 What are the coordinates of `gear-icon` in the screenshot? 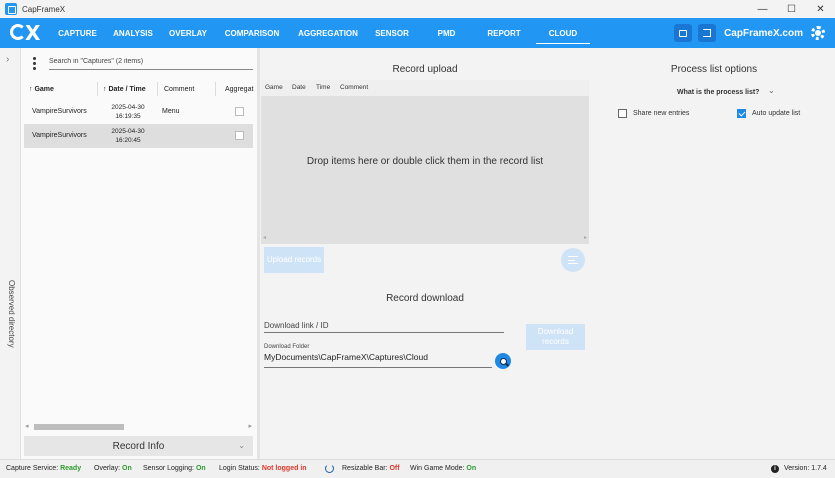 It's located at (818, 33).